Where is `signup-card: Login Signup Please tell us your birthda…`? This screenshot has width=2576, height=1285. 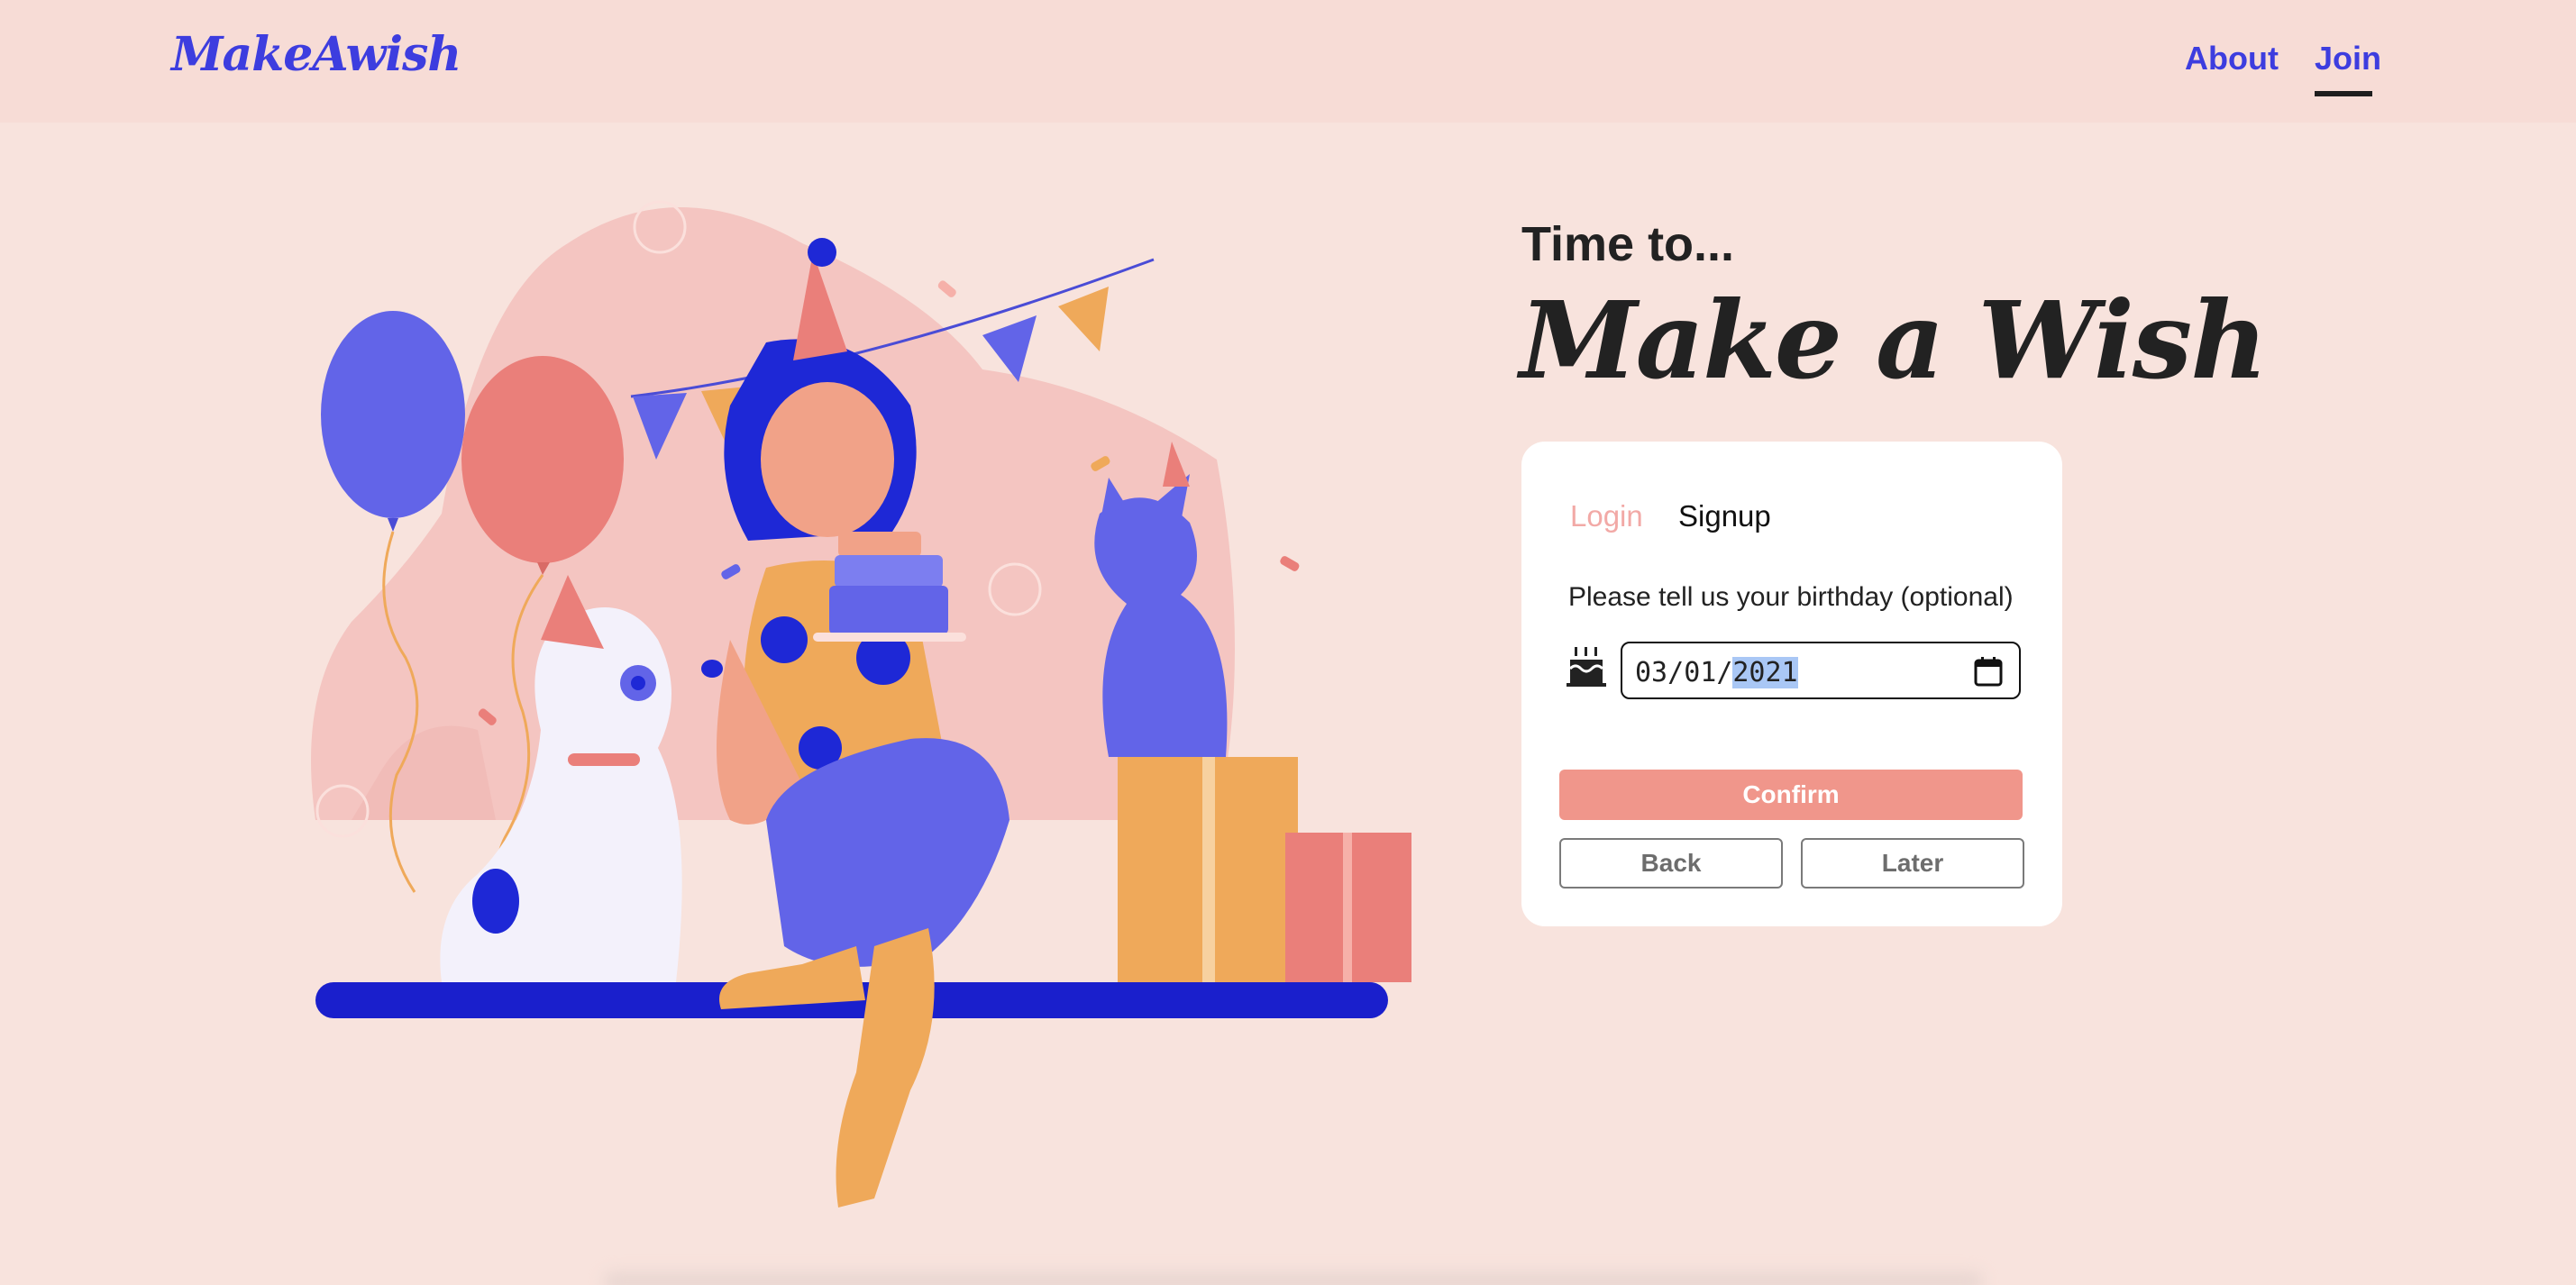 signup-card: Login Signup Please tell us your birthda… is located at coordinates (1791, 684).